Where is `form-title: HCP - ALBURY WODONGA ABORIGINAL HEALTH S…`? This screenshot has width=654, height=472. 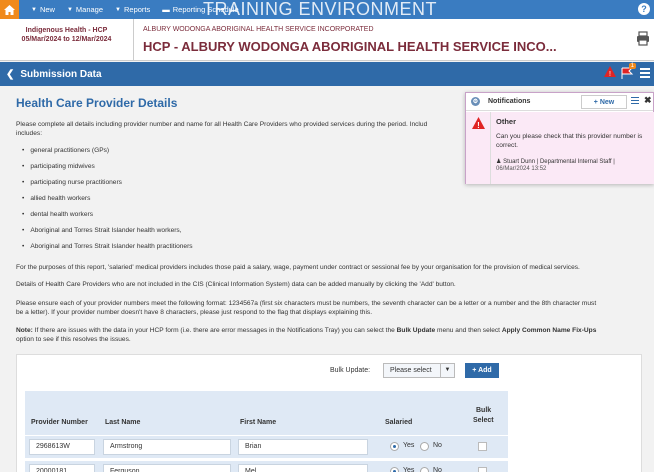
form-title: HCP - ALBURY WODONGA ABORIGINAL HEALTH S… is located at coordinates (350, 46).